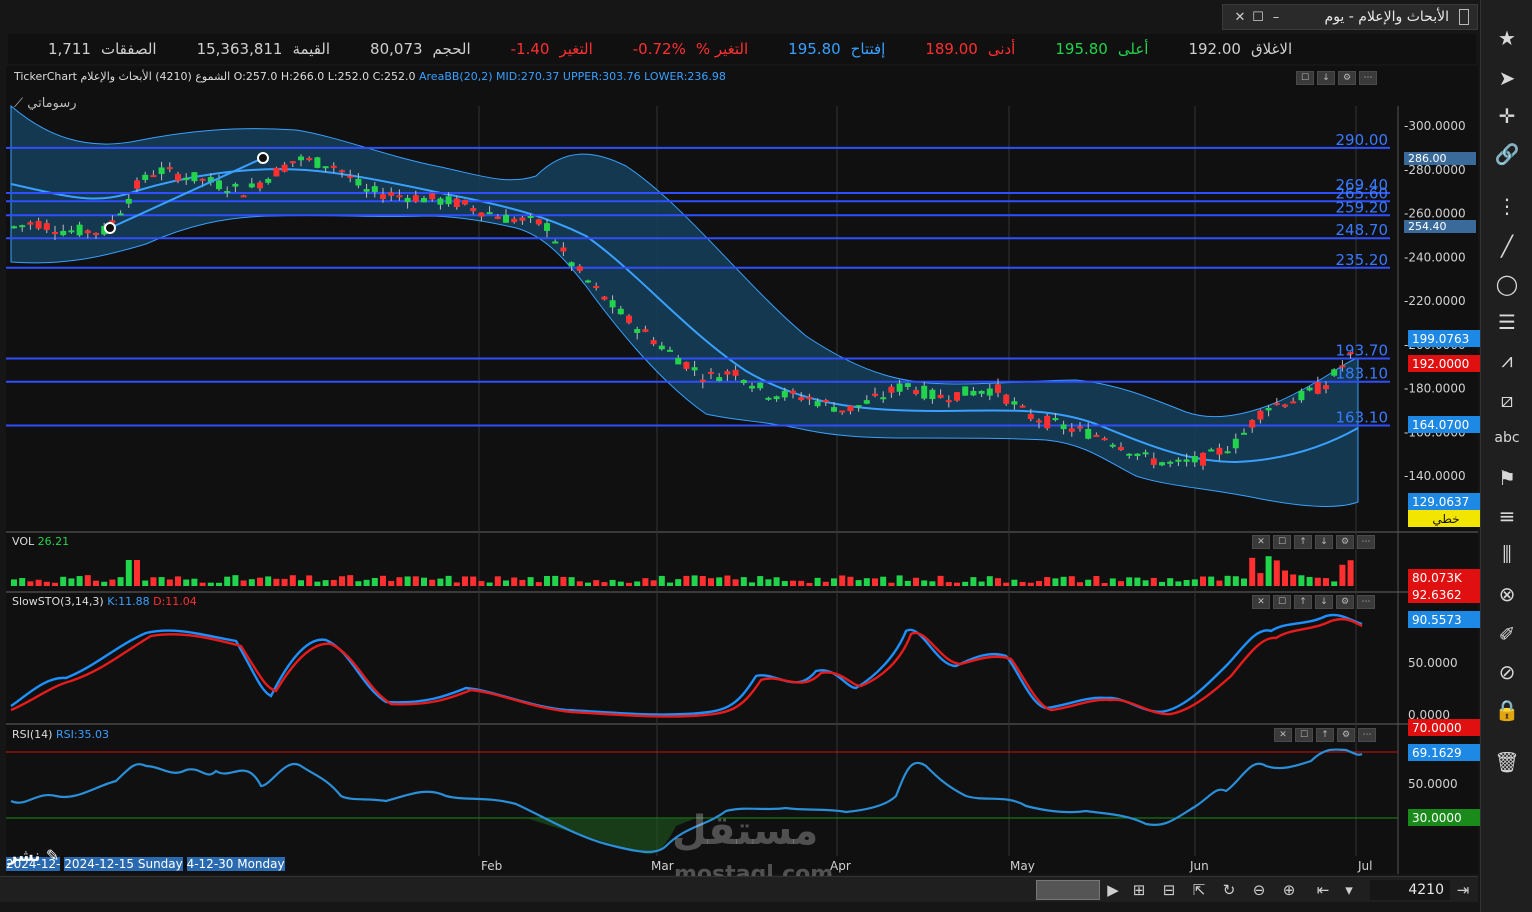  What do you see at coordinates (1507, 246) in the screenshot?
I see `trend-line-icon: ╱` at bounding box center [1507, 246].